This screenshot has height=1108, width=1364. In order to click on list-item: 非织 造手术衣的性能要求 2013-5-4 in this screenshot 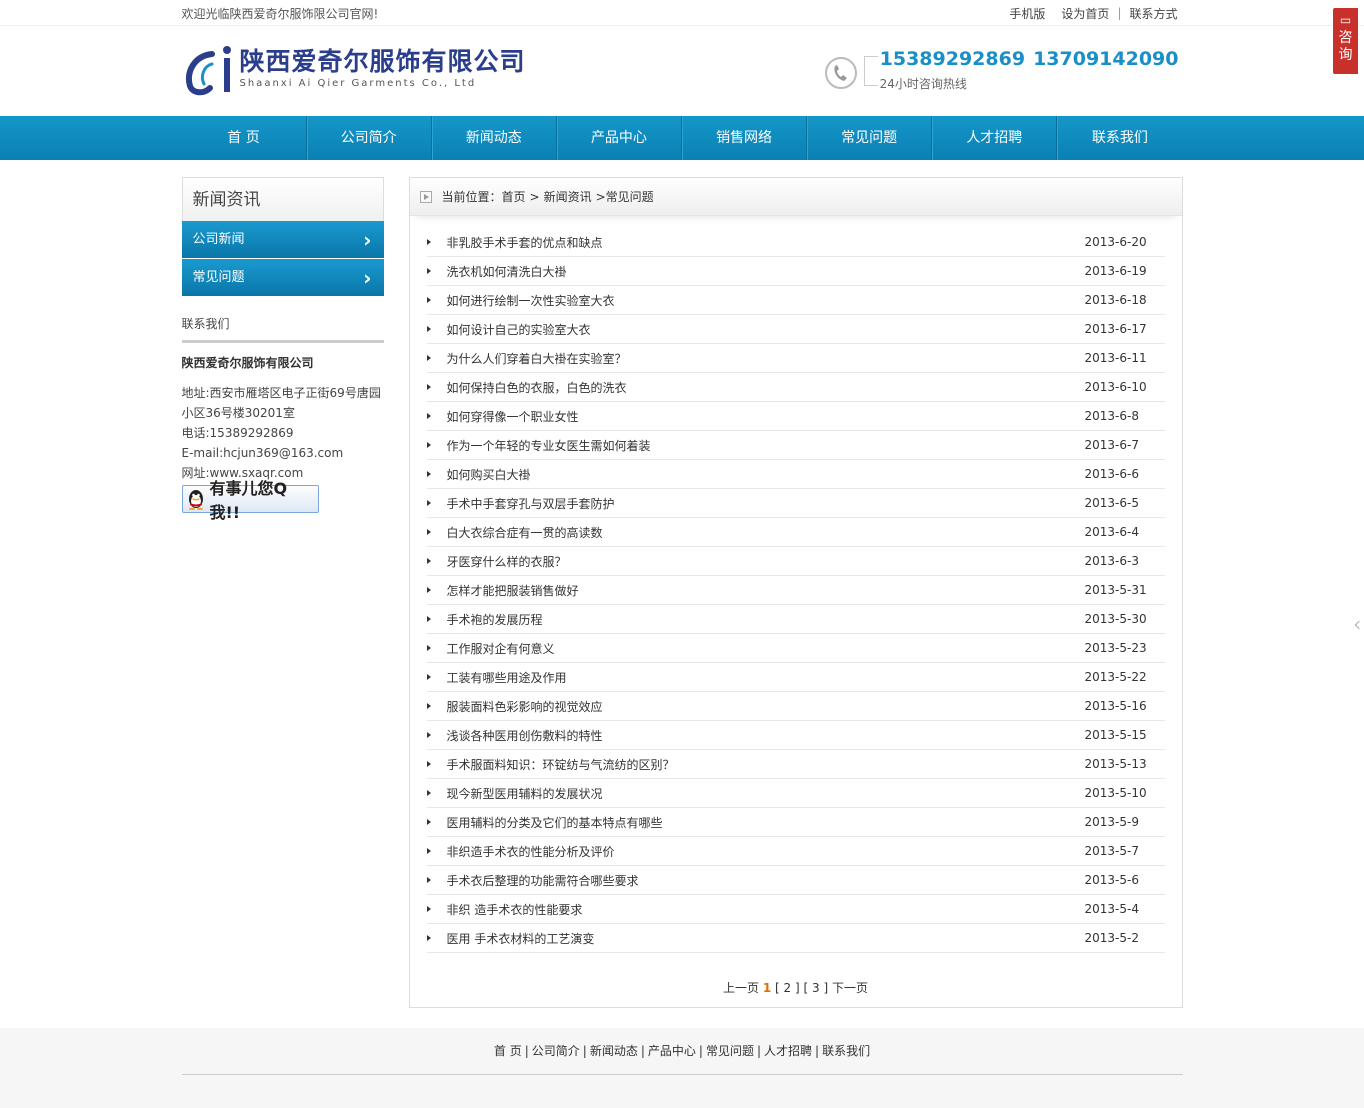, I will do `click(795, 909)`.